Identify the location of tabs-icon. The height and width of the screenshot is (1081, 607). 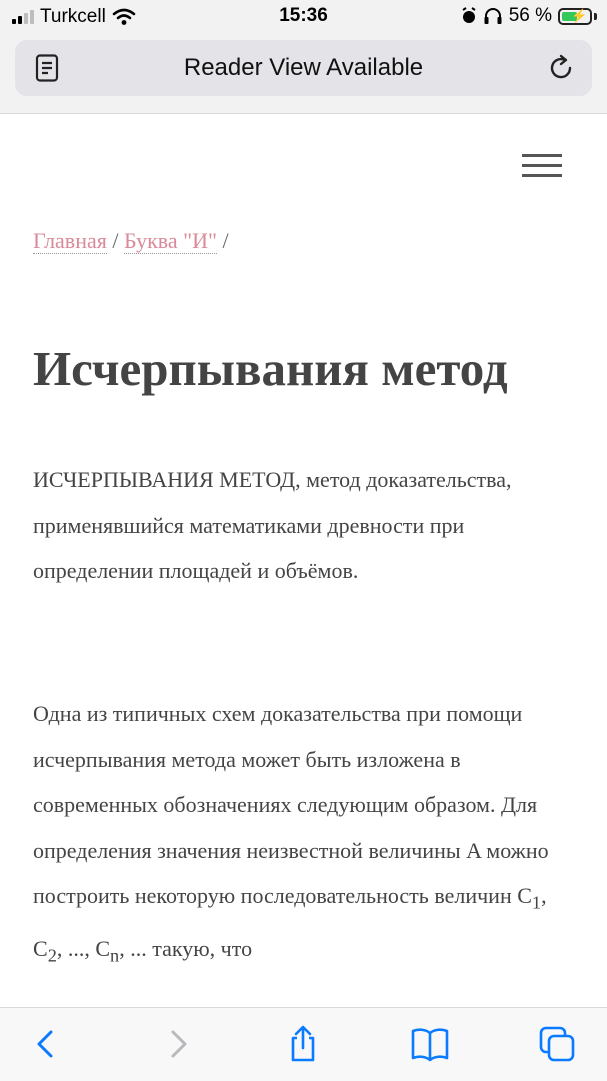
(557, 1044).